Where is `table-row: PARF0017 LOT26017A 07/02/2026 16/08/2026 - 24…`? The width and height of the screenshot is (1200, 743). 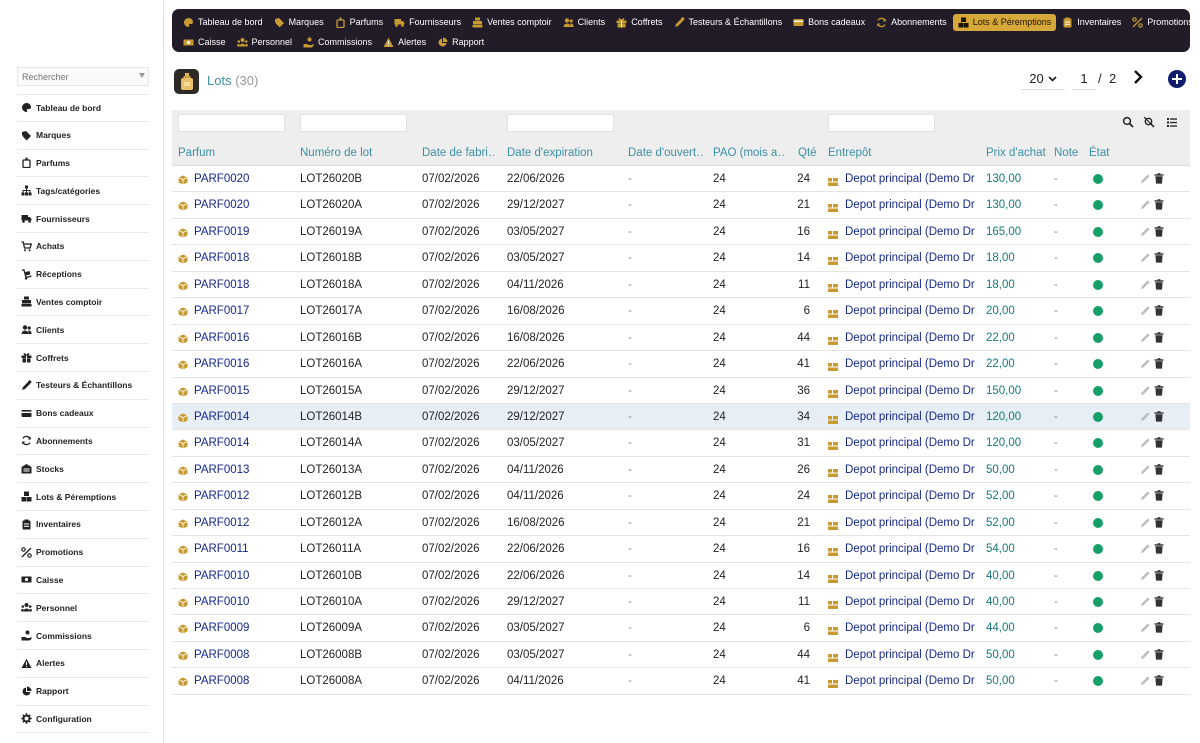 table-row: PARF0017 LOT26017A 07/02/2026 16/08/2026 - 24… is located at coordinates (681, 311).